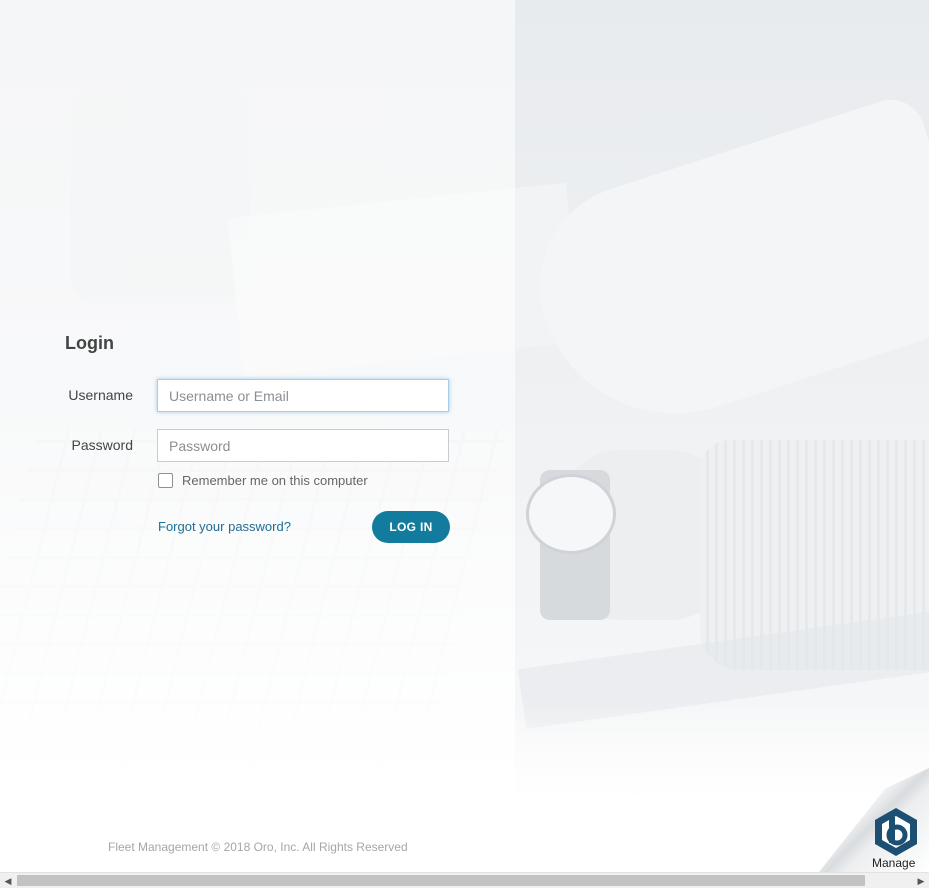  I want to click on scroll-right-arrow-icon: ▶, so click(921, 880).